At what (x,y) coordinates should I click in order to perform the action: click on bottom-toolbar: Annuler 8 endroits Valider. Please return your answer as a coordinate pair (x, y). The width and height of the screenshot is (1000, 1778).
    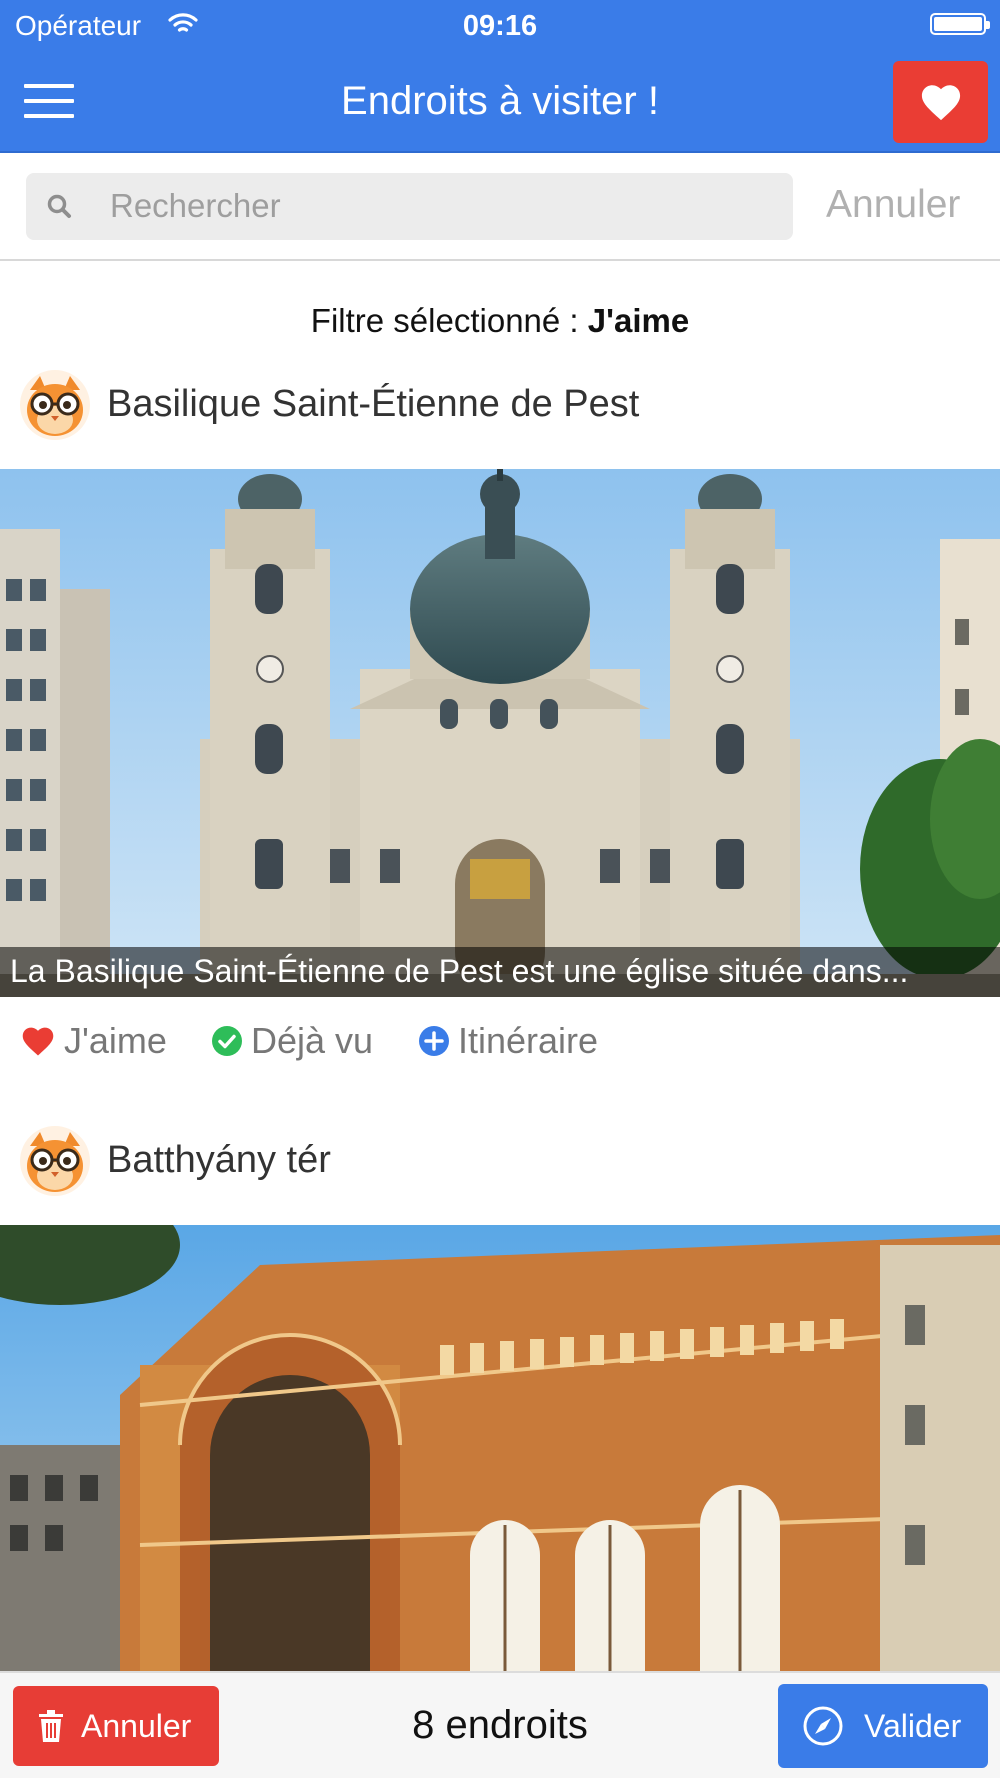
    Looking at the image, I should click on (500, 1724).